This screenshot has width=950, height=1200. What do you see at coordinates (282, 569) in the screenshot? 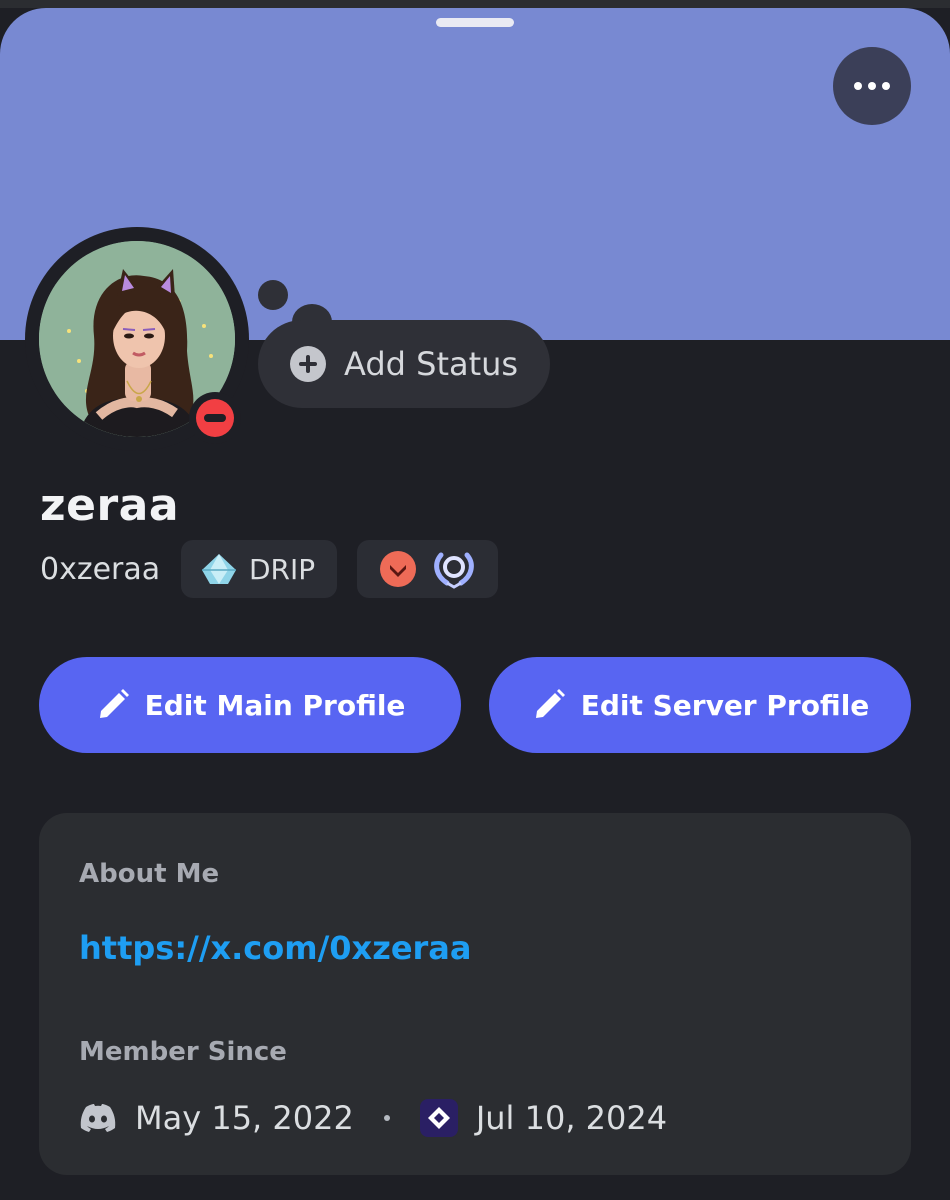
I see `server-tag-label: DRIP` at bounding box center [282, 569].